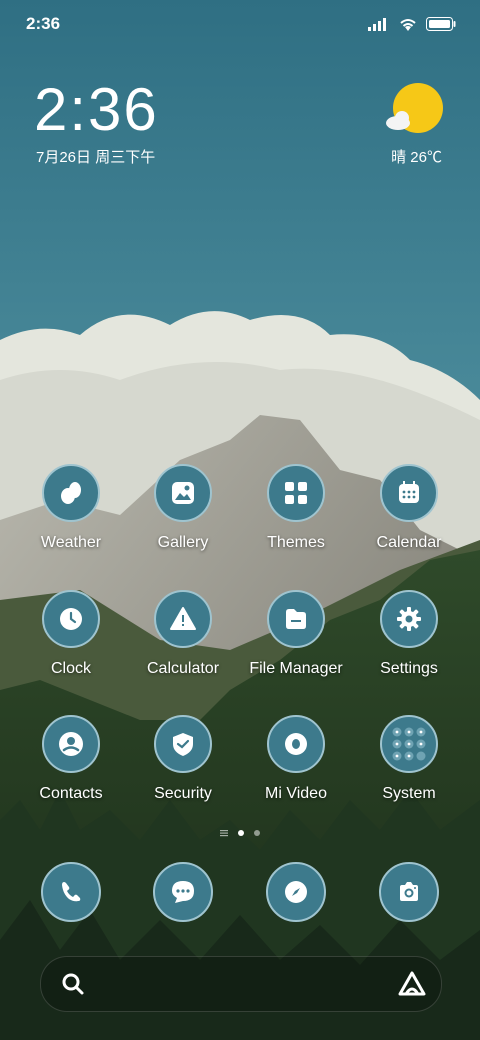  Describe the element at coordinates (183, 793) in the screenshot. I see `app-label: Security` at that location.